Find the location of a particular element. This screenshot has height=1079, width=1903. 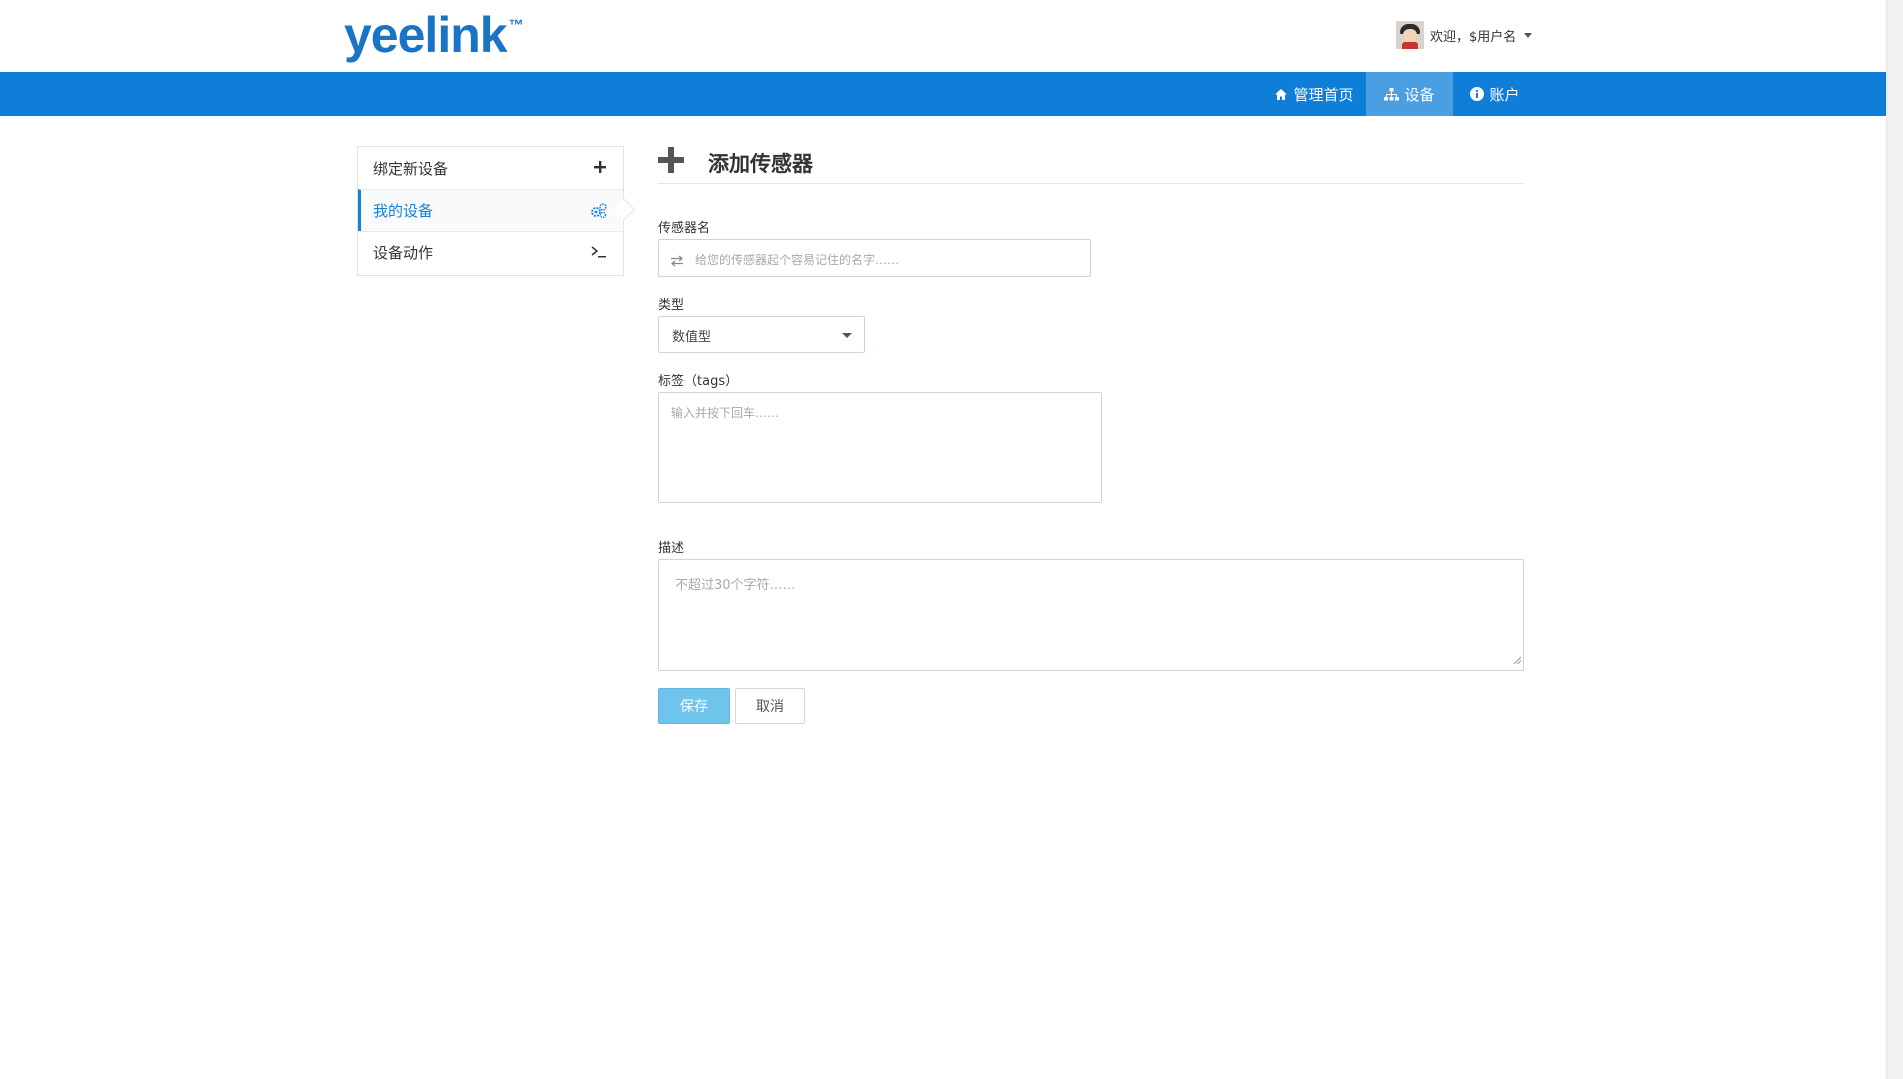

cancel-button: 取消 is located at coordinates (770, 706).